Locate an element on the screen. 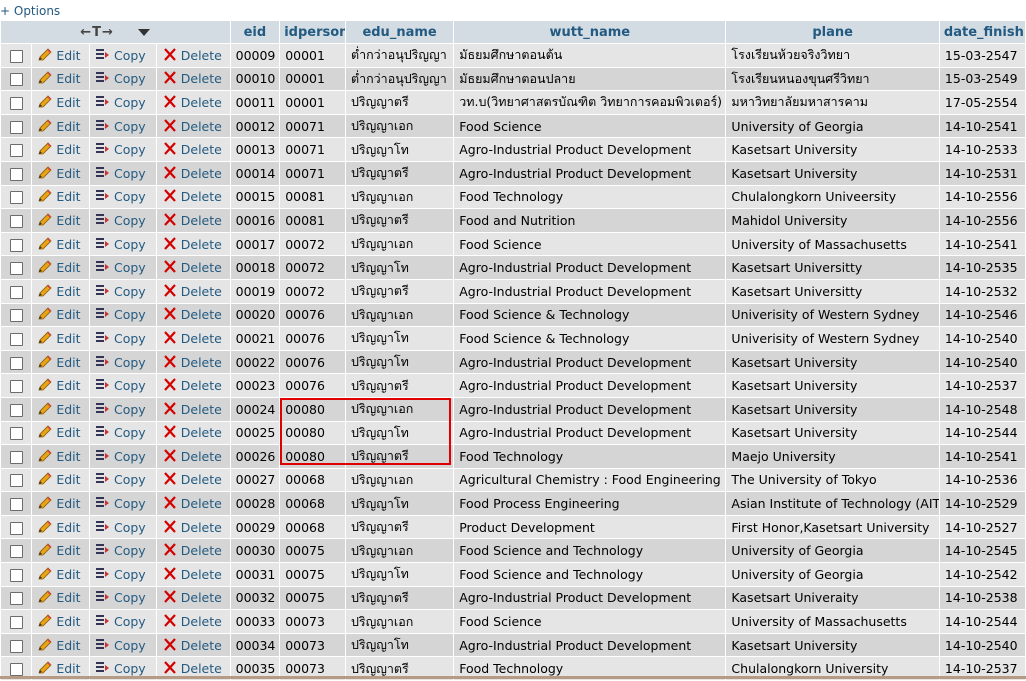 The width and height of the screenshot is (1026, 681). column-header-wutt-name: wutt_name is located at coordinates (590, 32).